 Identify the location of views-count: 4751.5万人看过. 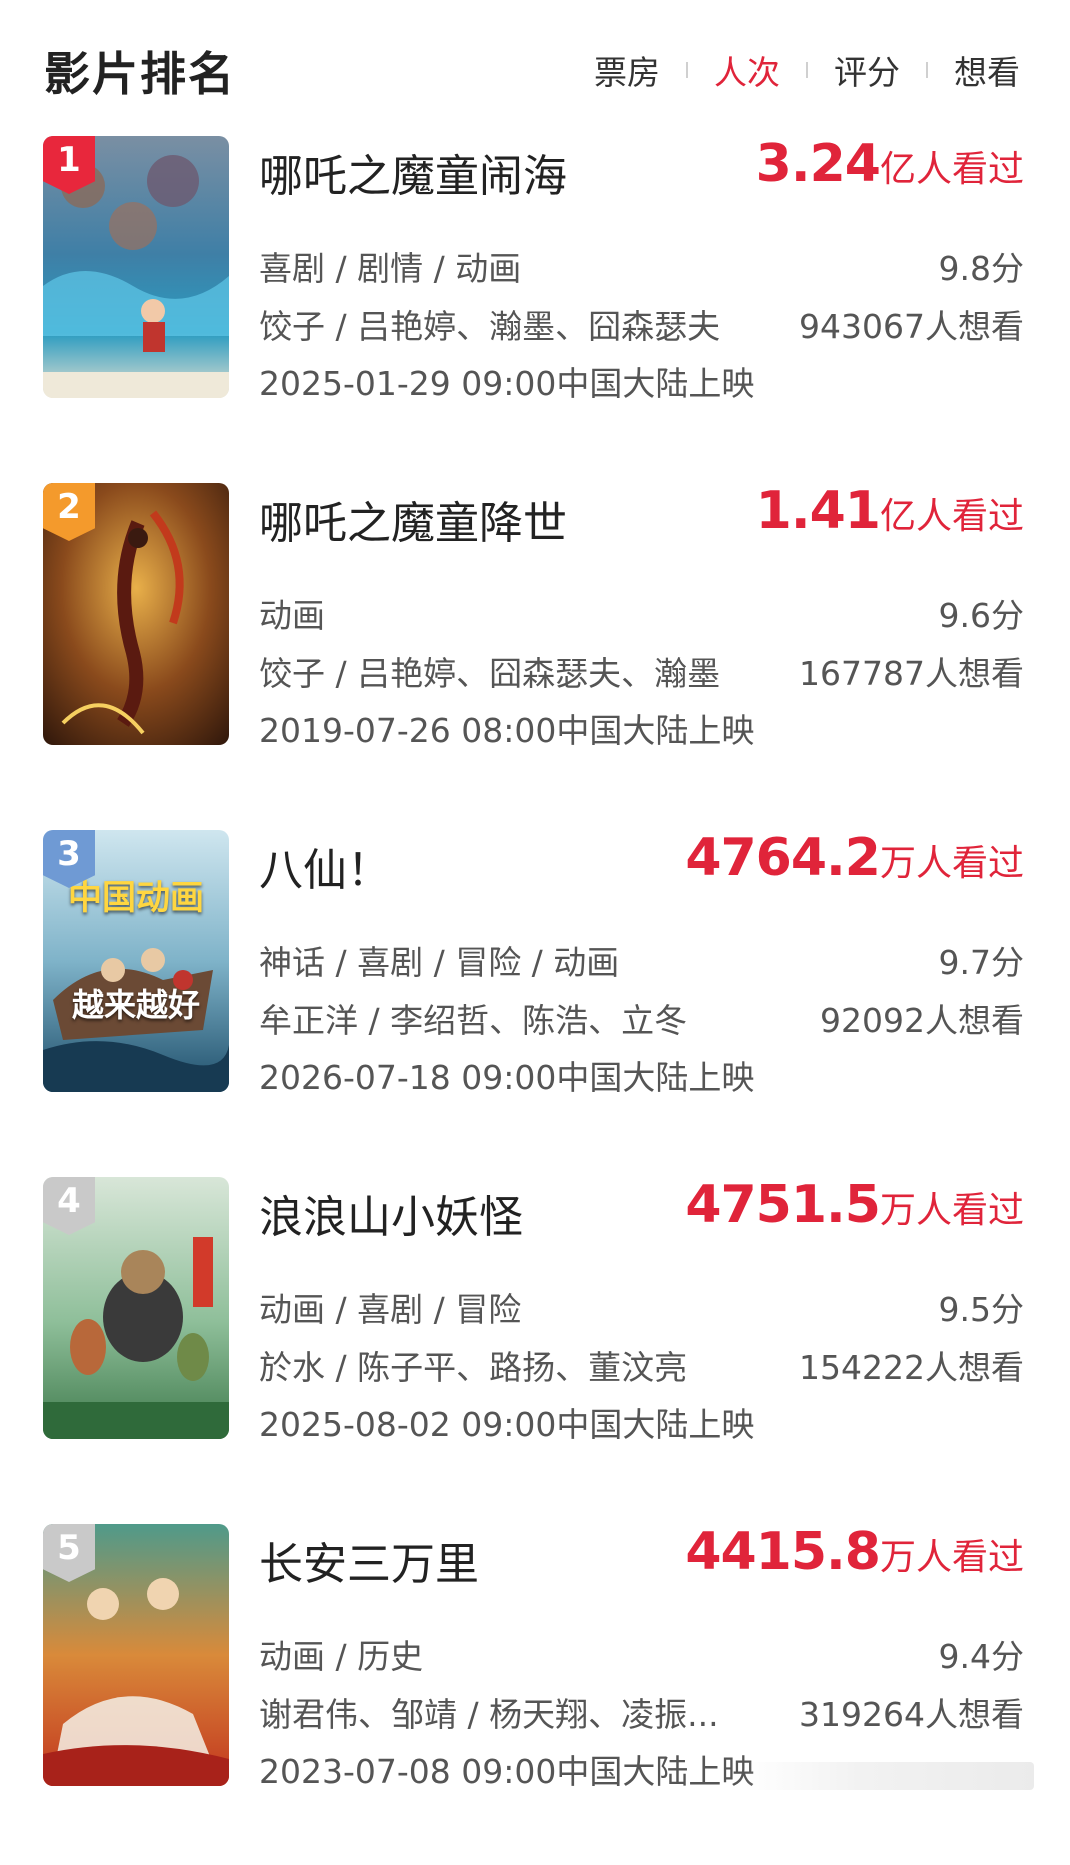
(854, 1205).